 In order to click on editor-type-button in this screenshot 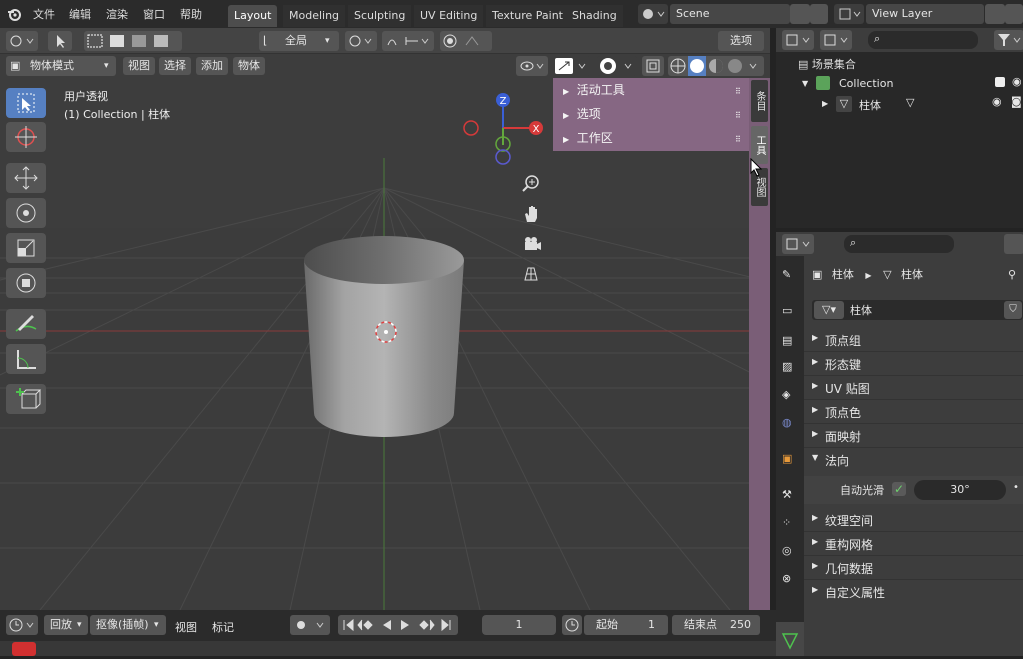, I will do `click(22, 41)`.